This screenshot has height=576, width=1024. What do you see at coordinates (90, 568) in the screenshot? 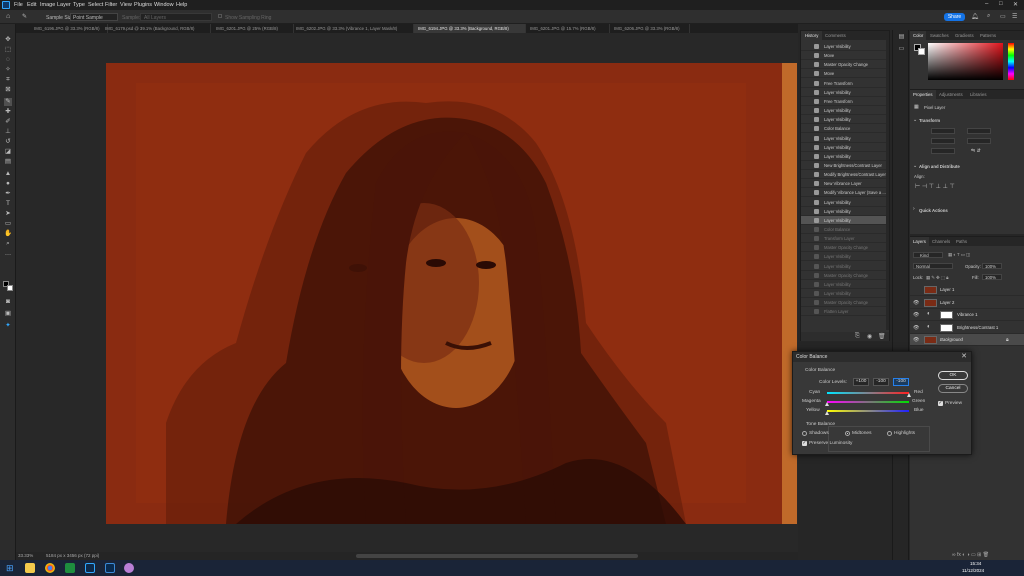
I see `photoshop-taskbar-icon` at bounding box center [90, 568].